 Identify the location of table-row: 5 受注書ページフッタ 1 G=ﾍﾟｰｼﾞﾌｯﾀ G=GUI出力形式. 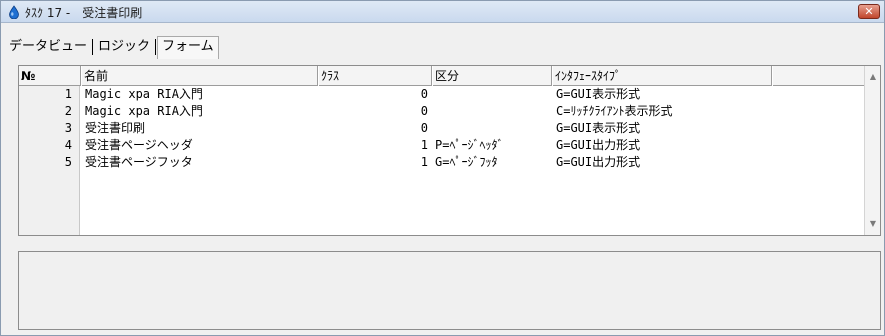
(442, 162).